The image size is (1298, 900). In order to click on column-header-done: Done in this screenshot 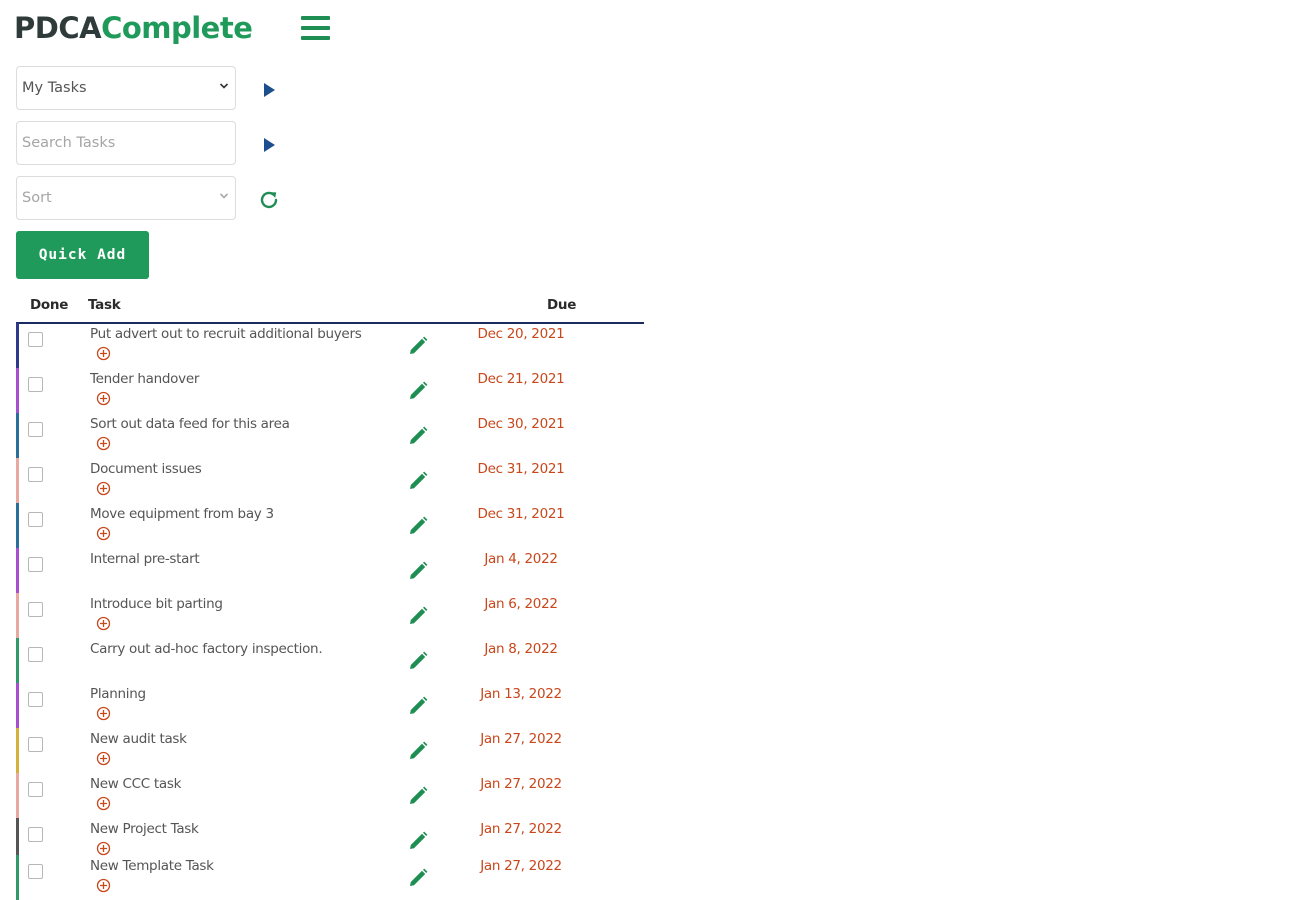, I will do `click(49, 305)`.